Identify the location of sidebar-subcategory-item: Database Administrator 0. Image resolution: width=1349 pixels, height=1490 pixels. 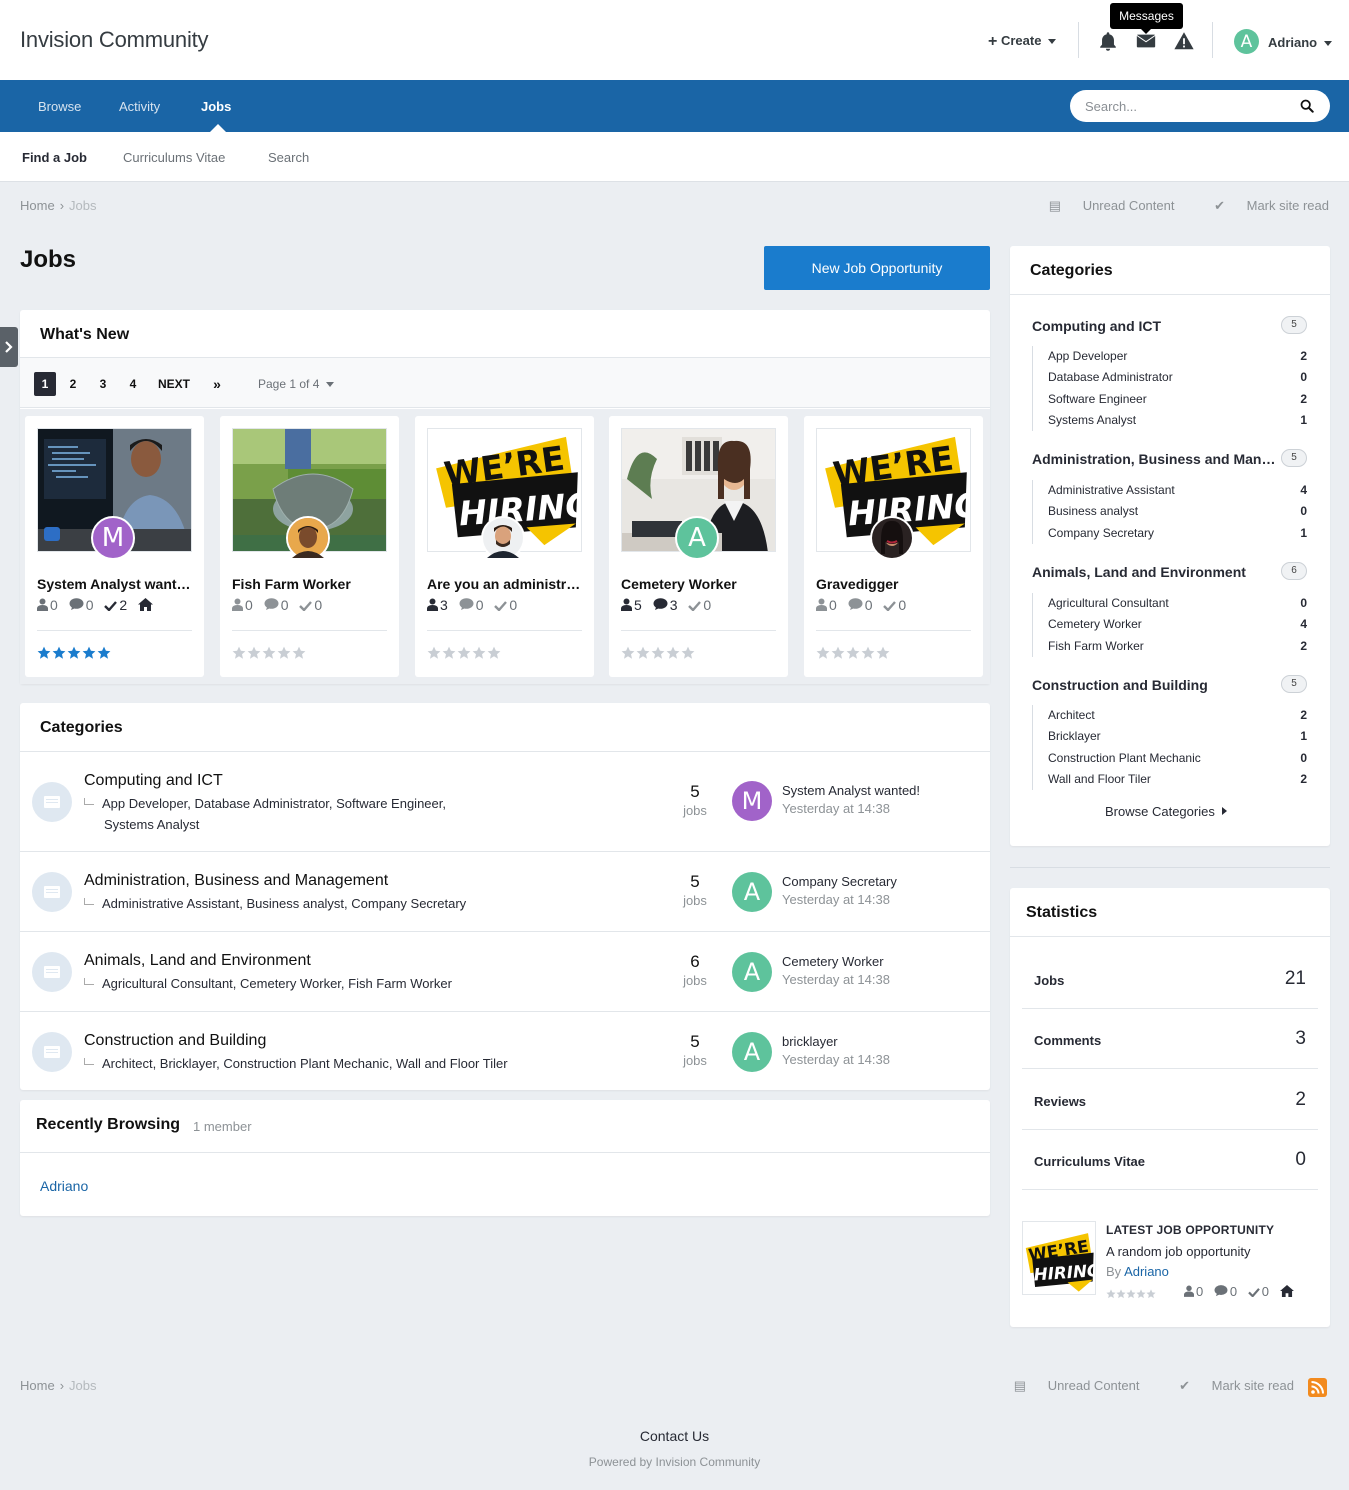
(1170, 377).